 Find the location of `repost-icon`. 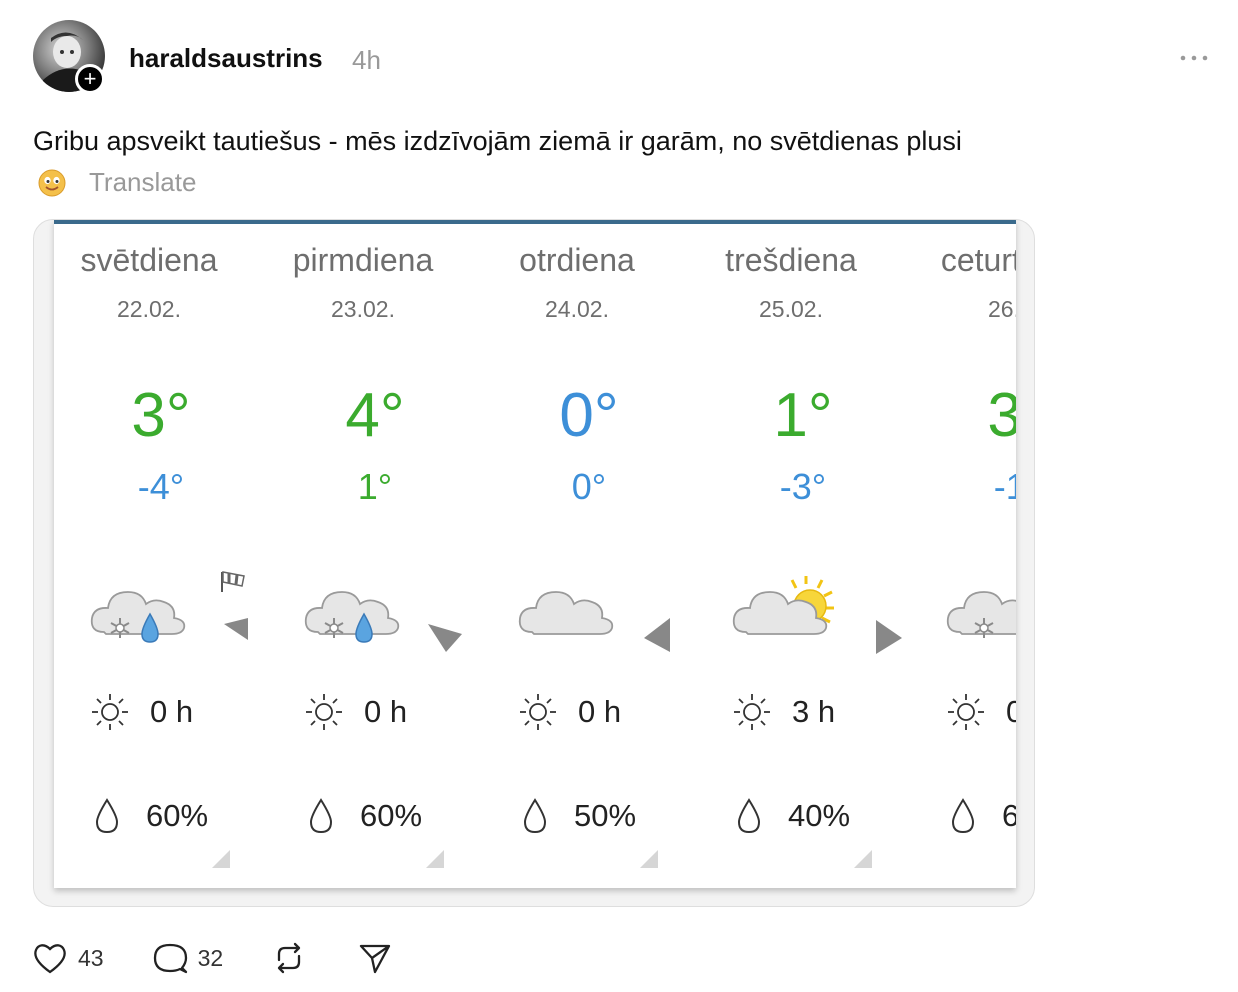

repost-icon is located at coordinates (289, 958).